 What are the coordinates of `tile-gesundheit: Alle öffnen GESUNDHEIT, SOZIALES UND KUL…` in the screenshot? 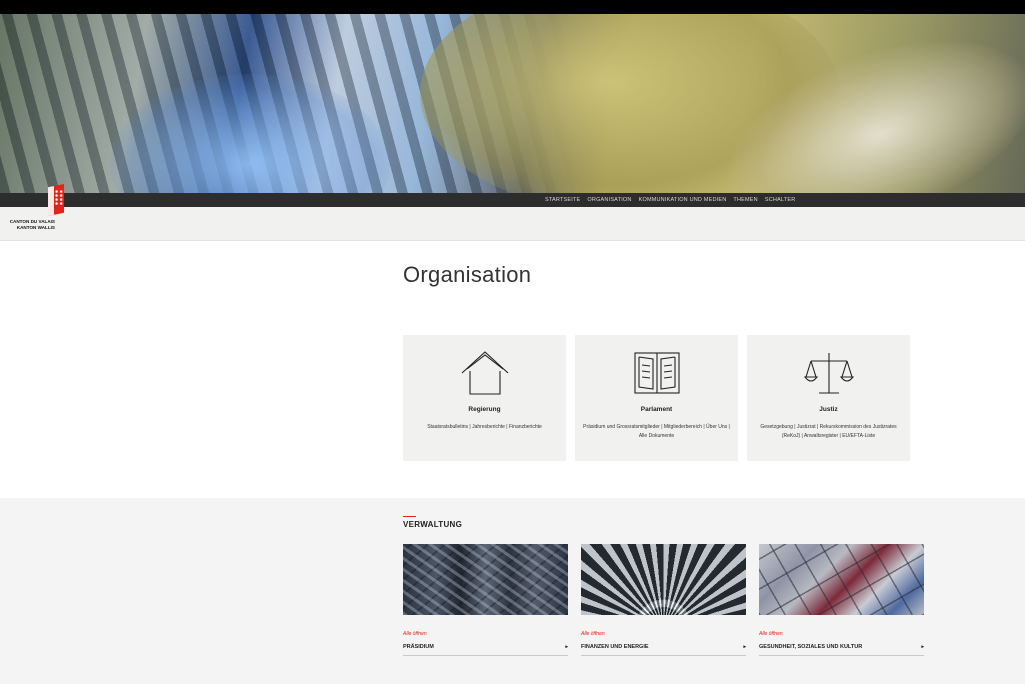 It's located at (841, 600).